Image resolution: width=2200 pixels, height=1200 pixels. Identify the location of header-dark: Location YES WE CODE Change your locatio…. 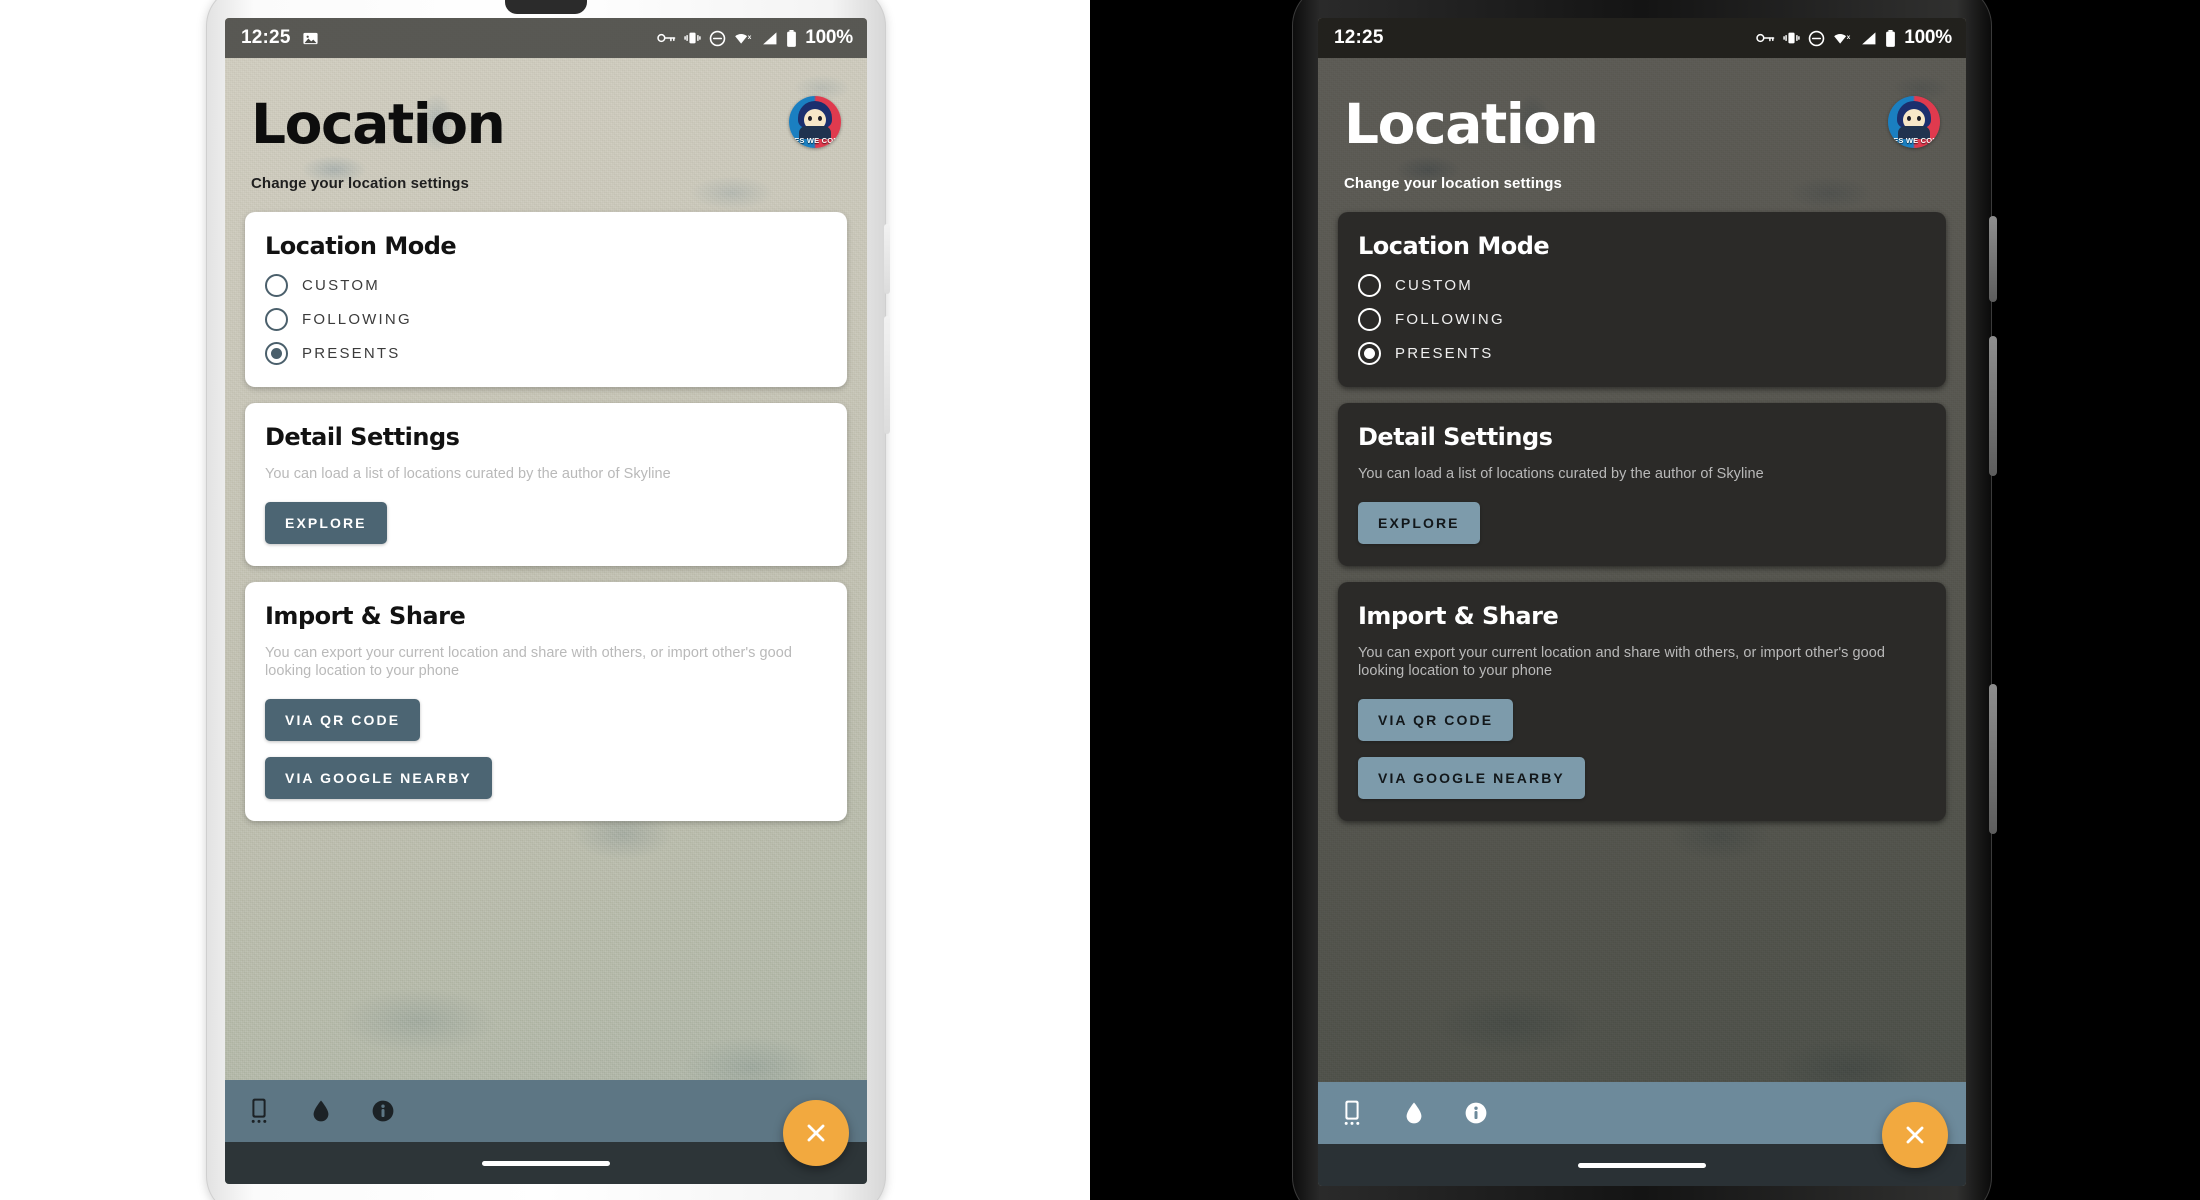
(1642, 125).